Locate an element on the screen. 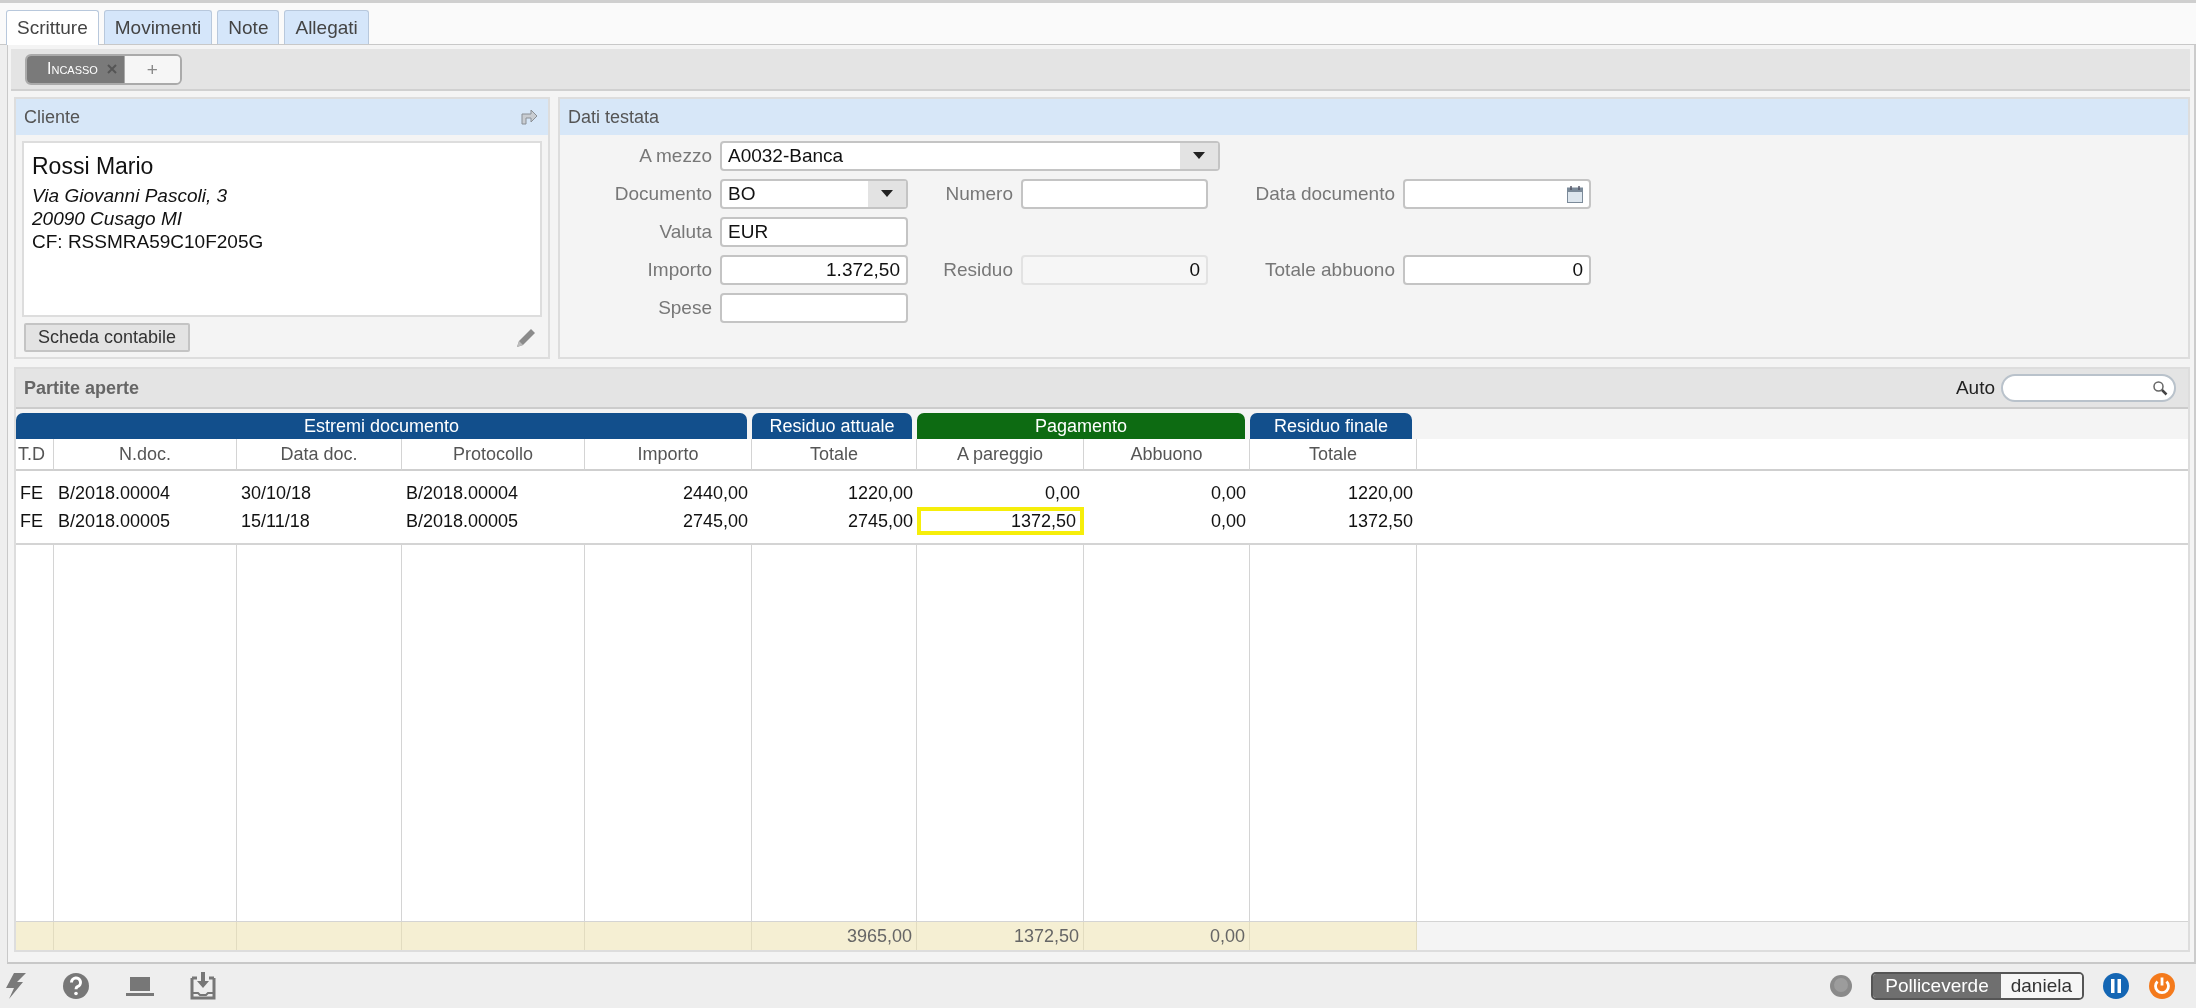 This screenshot has width=2196, height=1008. field-label: Valuta is located at coordinates (685, 232).